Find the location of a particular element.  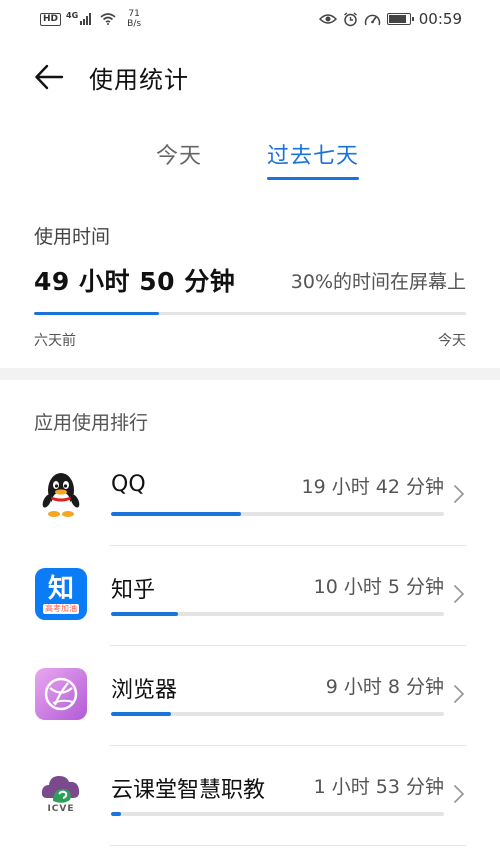

tab-today: 今天 is located at coordinates (179, 154).